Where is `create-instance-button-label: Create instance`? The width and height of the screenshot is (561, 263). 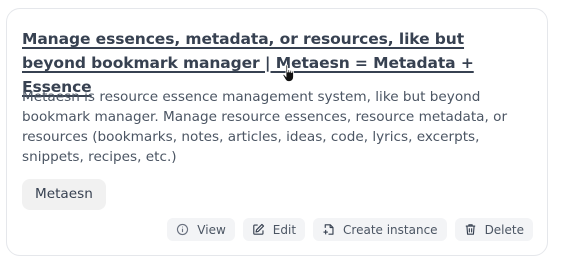 create-instance-button-label: Create instance is located at coordinates (390, 229).